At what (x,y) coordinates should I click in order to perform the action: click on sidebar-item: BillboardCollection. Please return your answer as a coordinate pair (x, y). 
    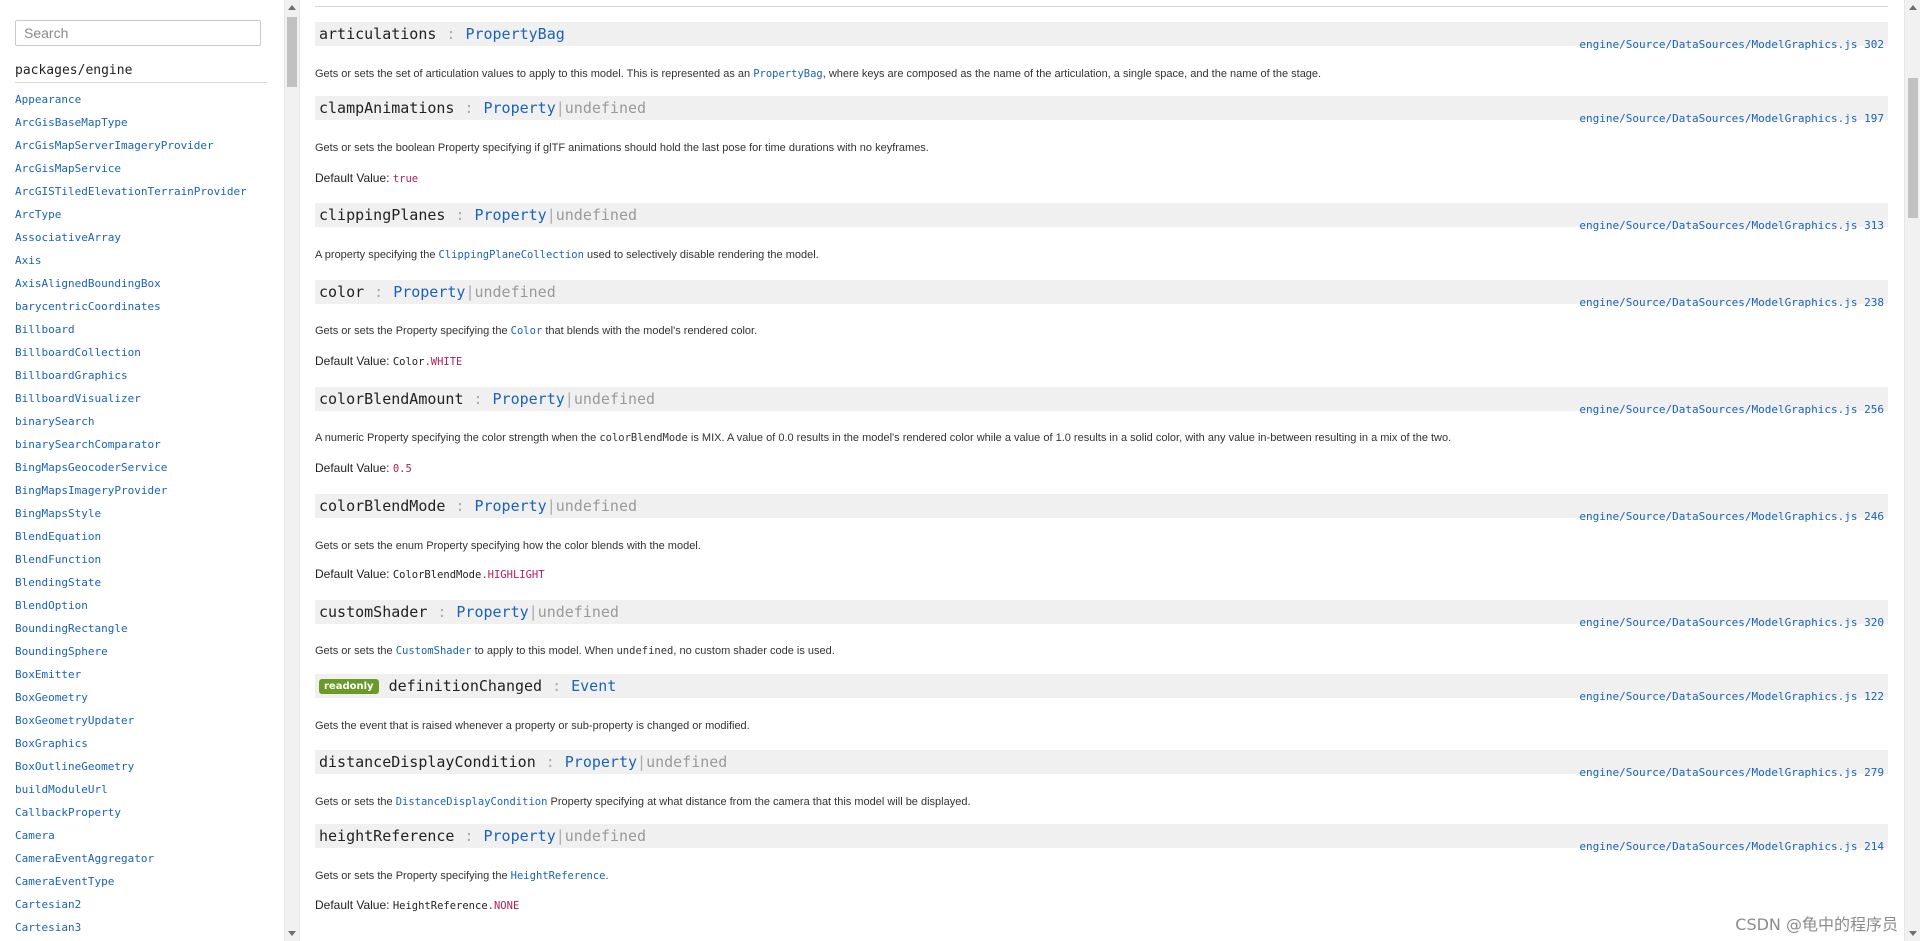
    Looking at the image, I should click on (131, 352).